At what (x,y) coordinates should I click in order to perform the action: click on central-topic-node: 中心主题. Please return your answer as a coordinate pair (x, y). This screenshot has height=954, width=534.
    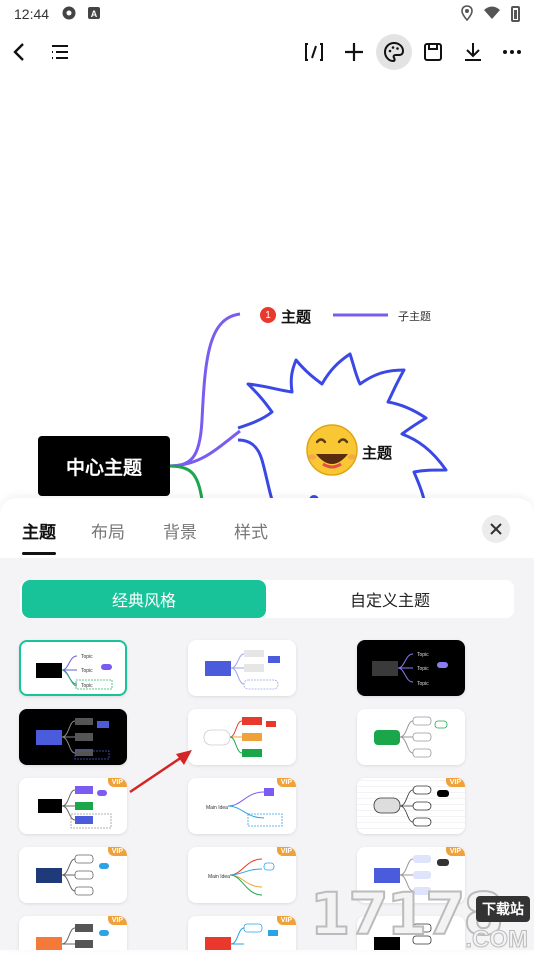
    Looking at the image, I should click on (104, 466).